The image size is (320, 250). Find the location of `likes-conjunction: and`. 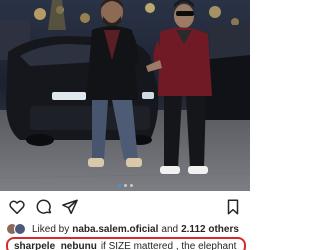

likes-conjunction: and is located at coordinates (170, 229).